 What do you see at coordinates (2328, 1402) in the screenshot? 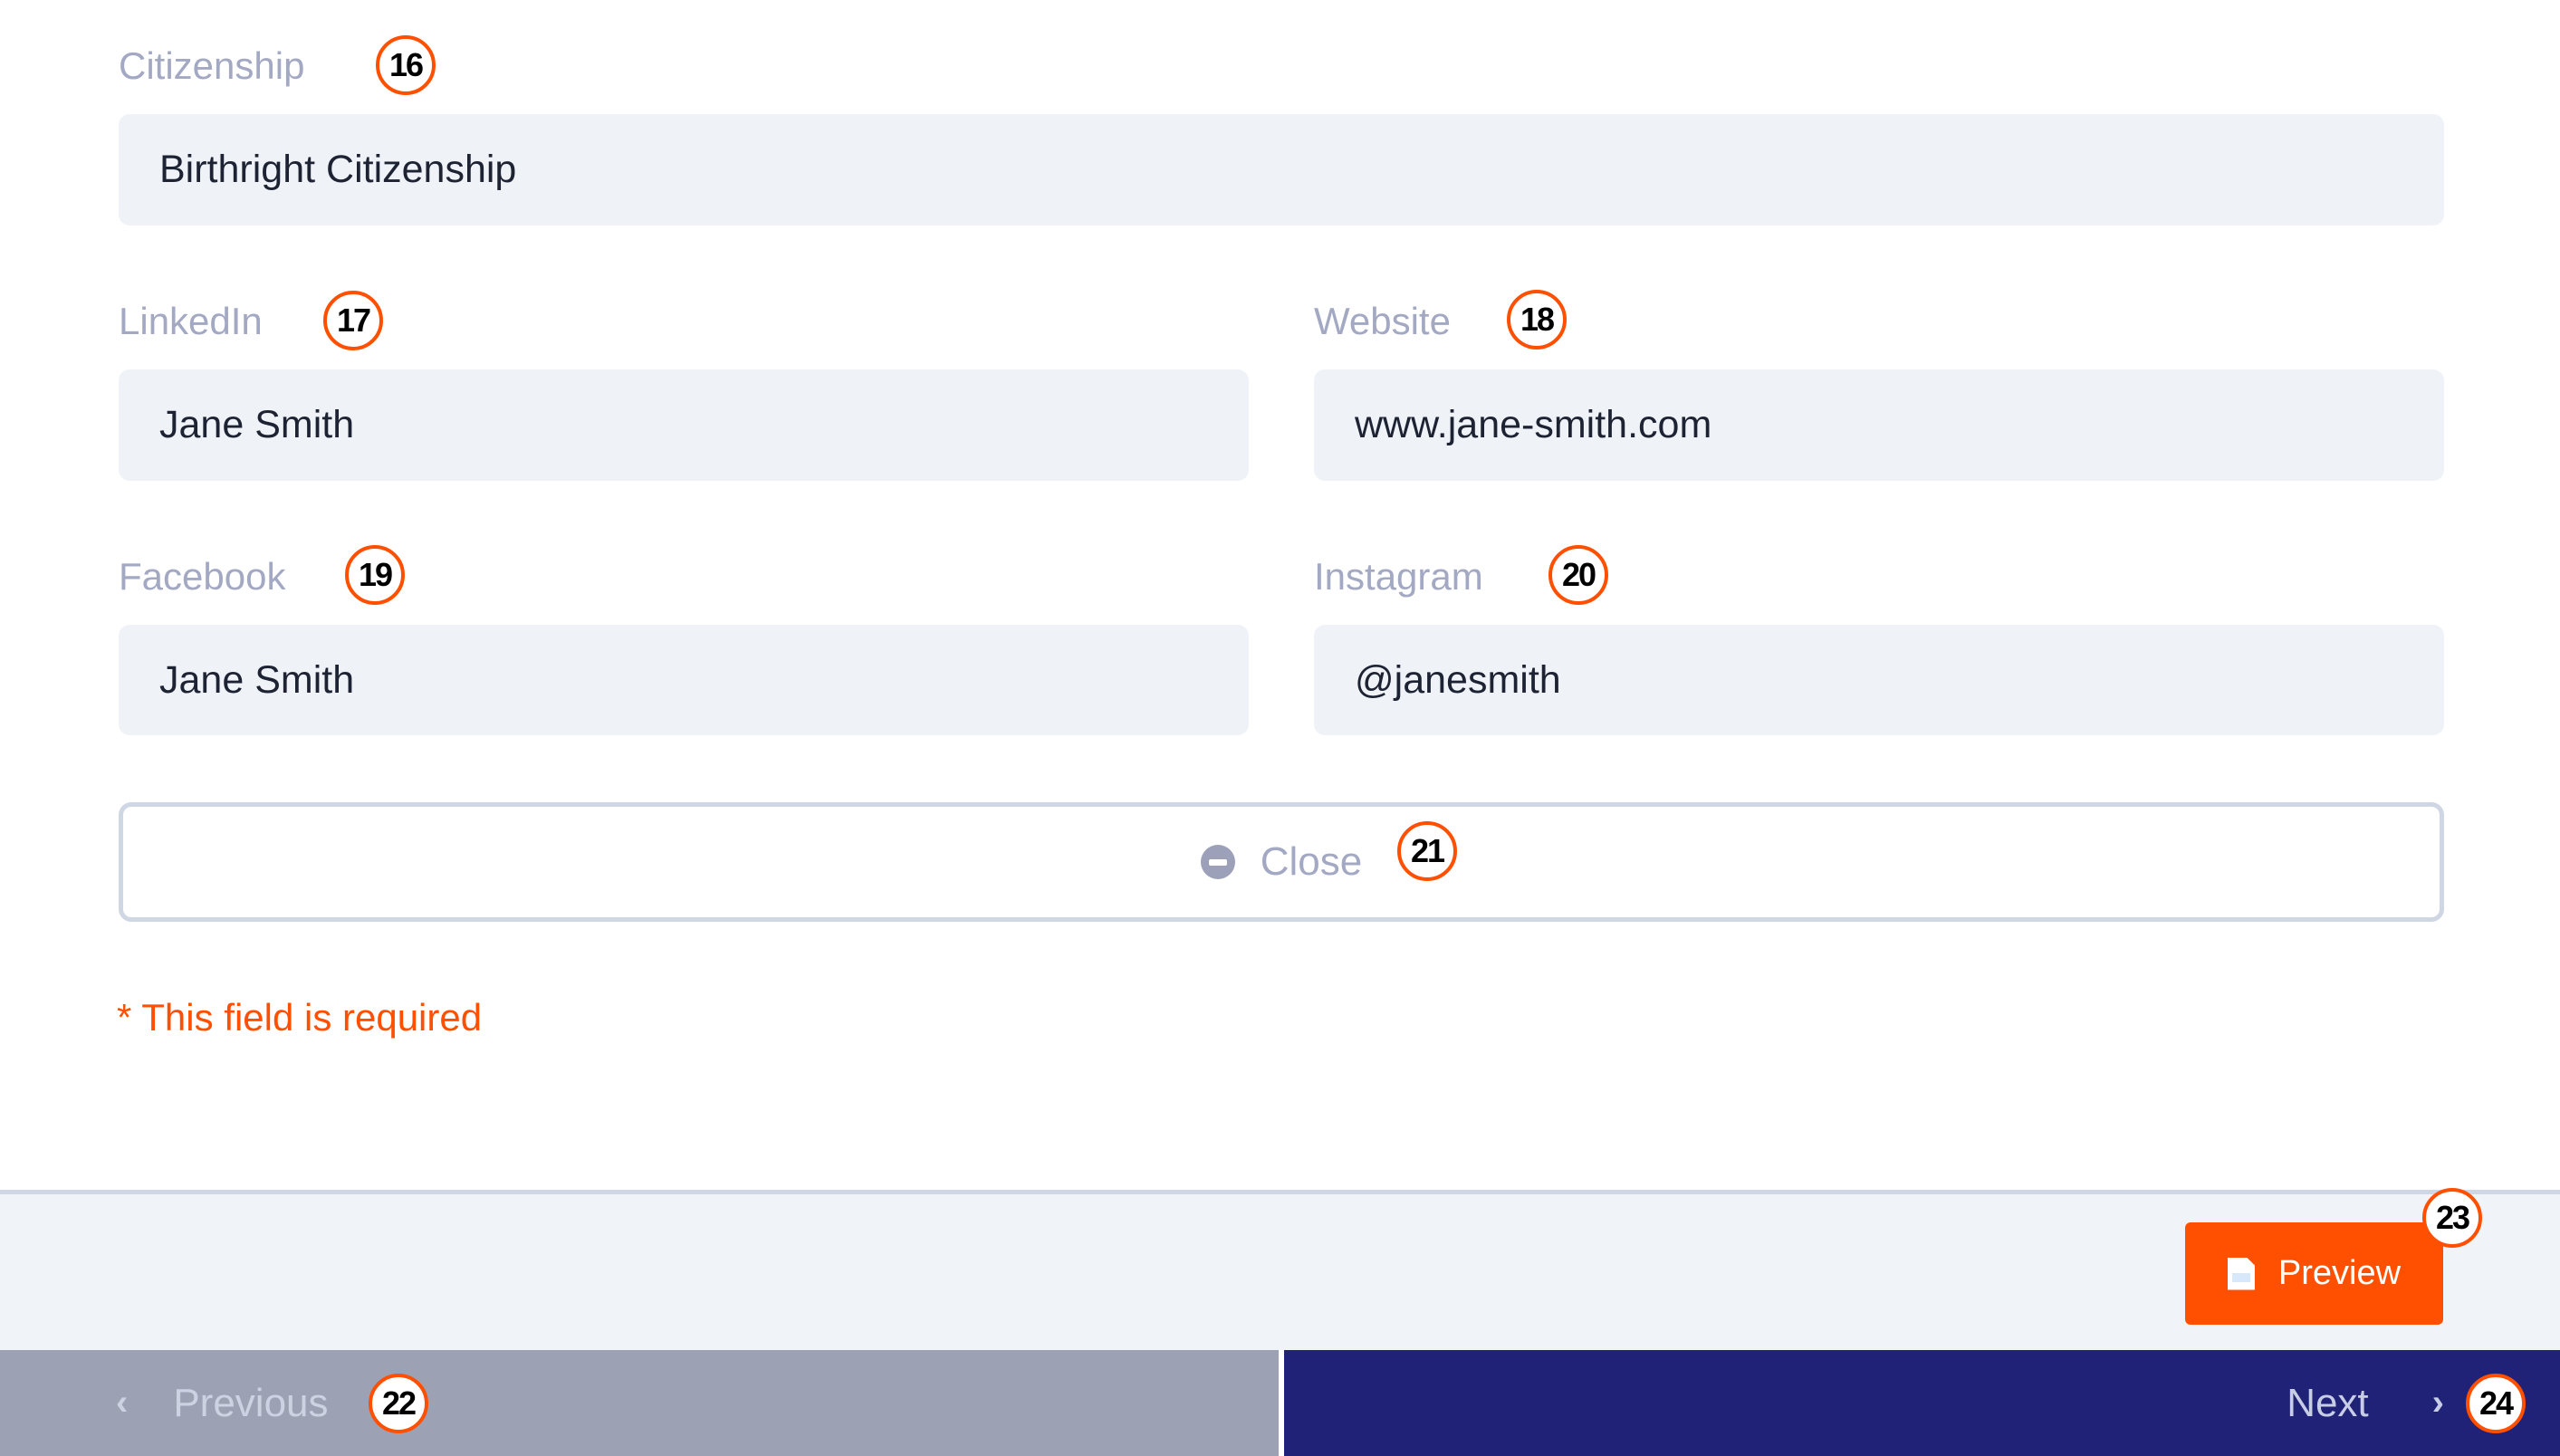
I see `next-button-label: Next` at bounding box center [2328, 1402].